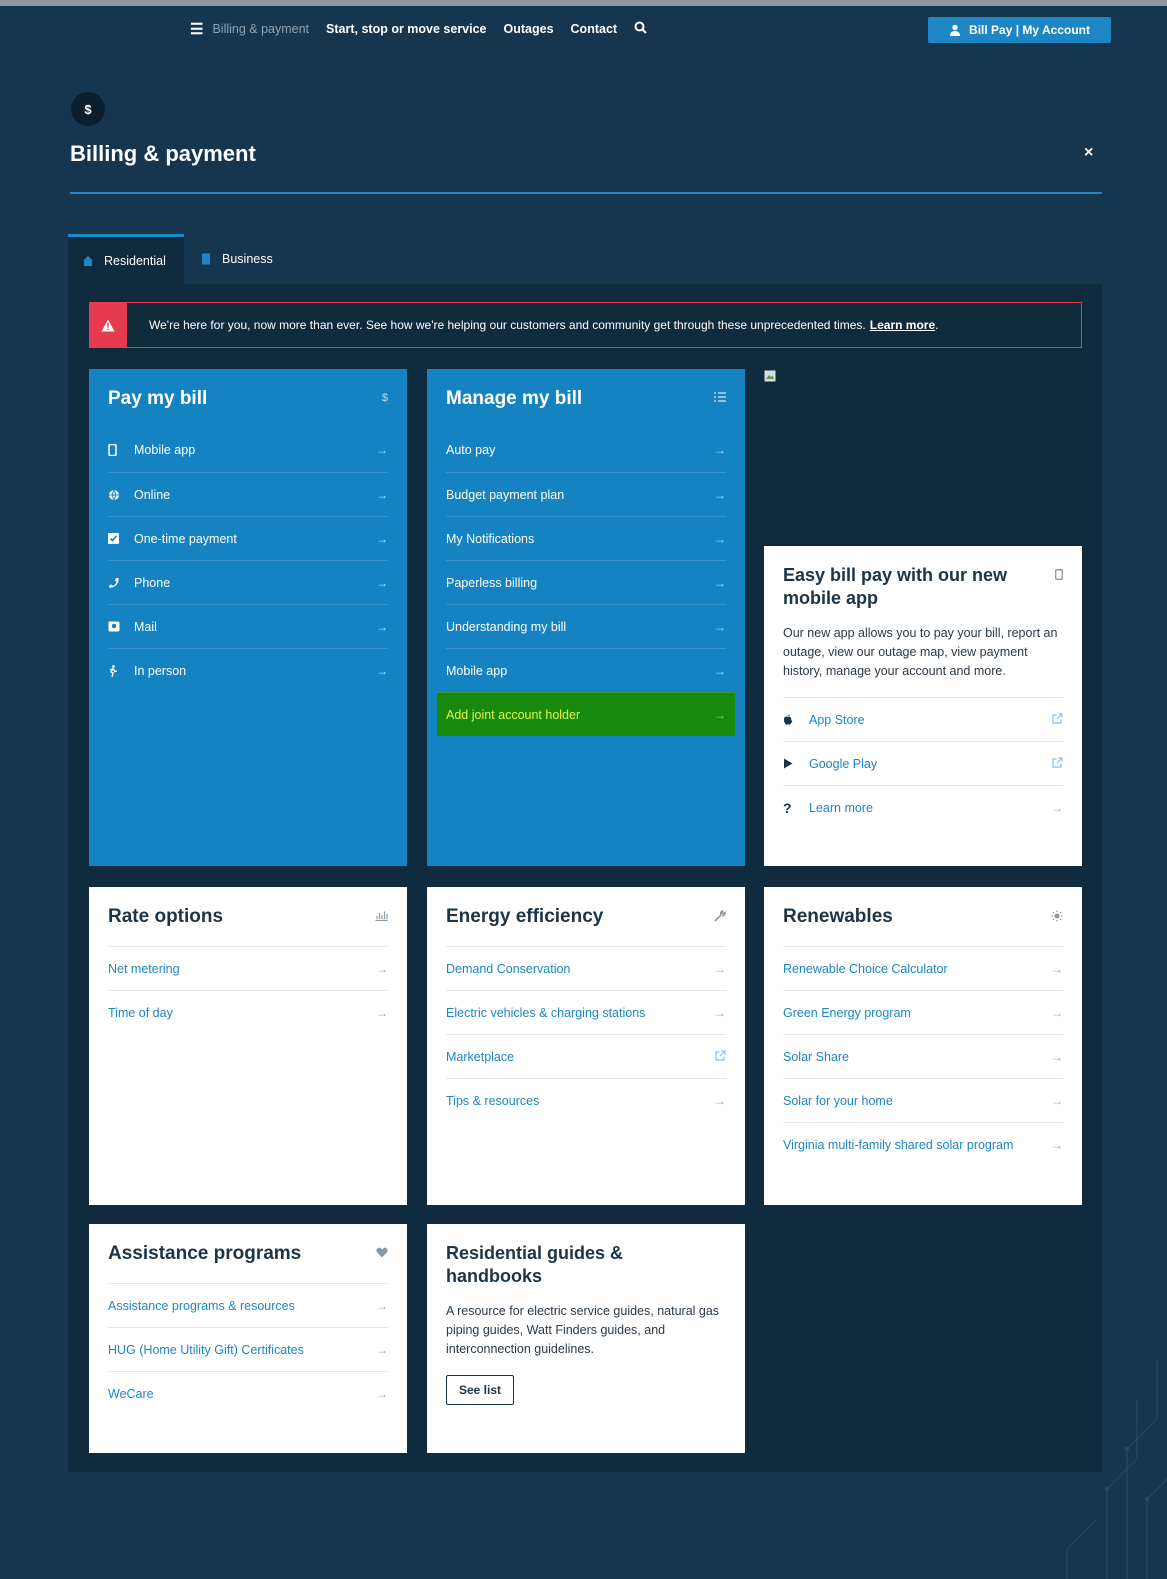 This screenshot has width=1167, height=1579. I want to click on manage-item-budget-payment-plan: Budget payment plan →, so click(586, 494).